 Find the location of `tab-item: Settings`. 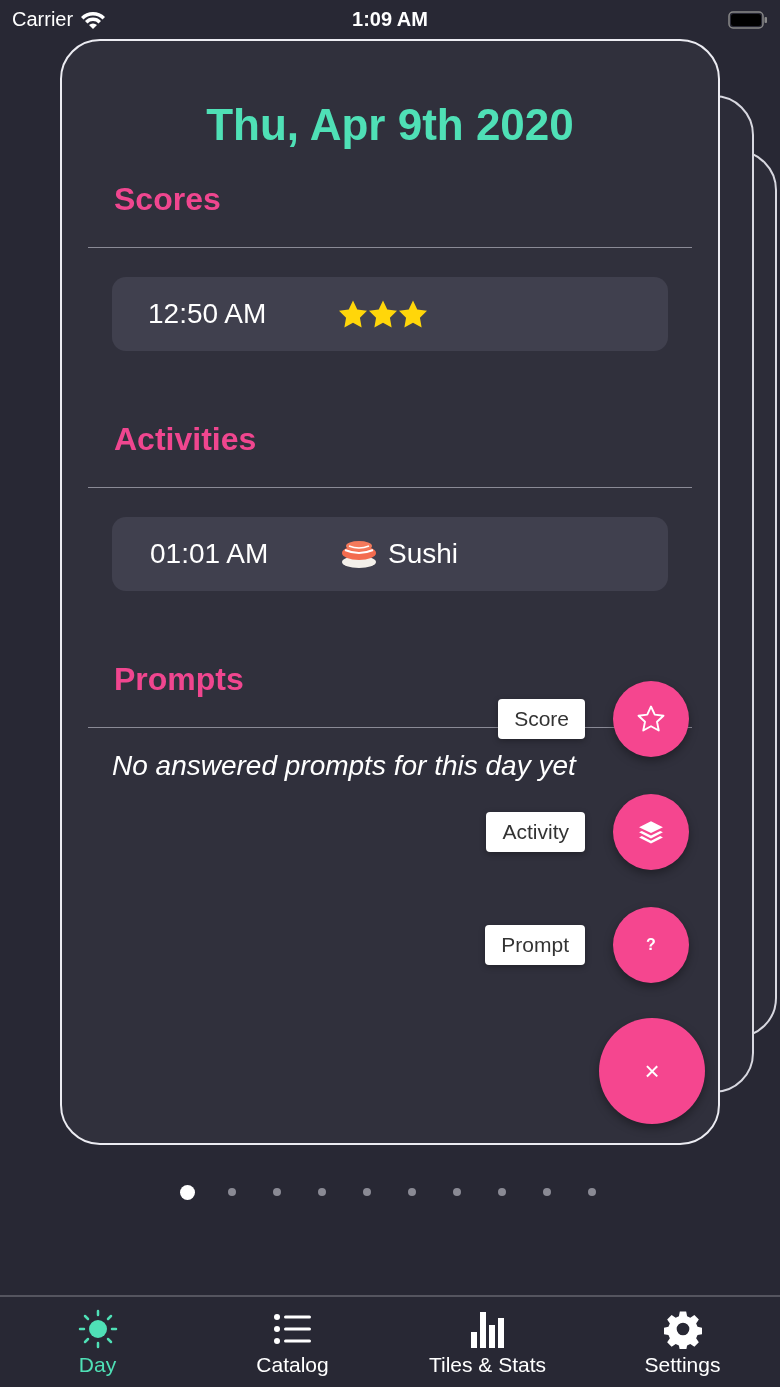

tab-item: Settings is located at coordinates (682, 1342).